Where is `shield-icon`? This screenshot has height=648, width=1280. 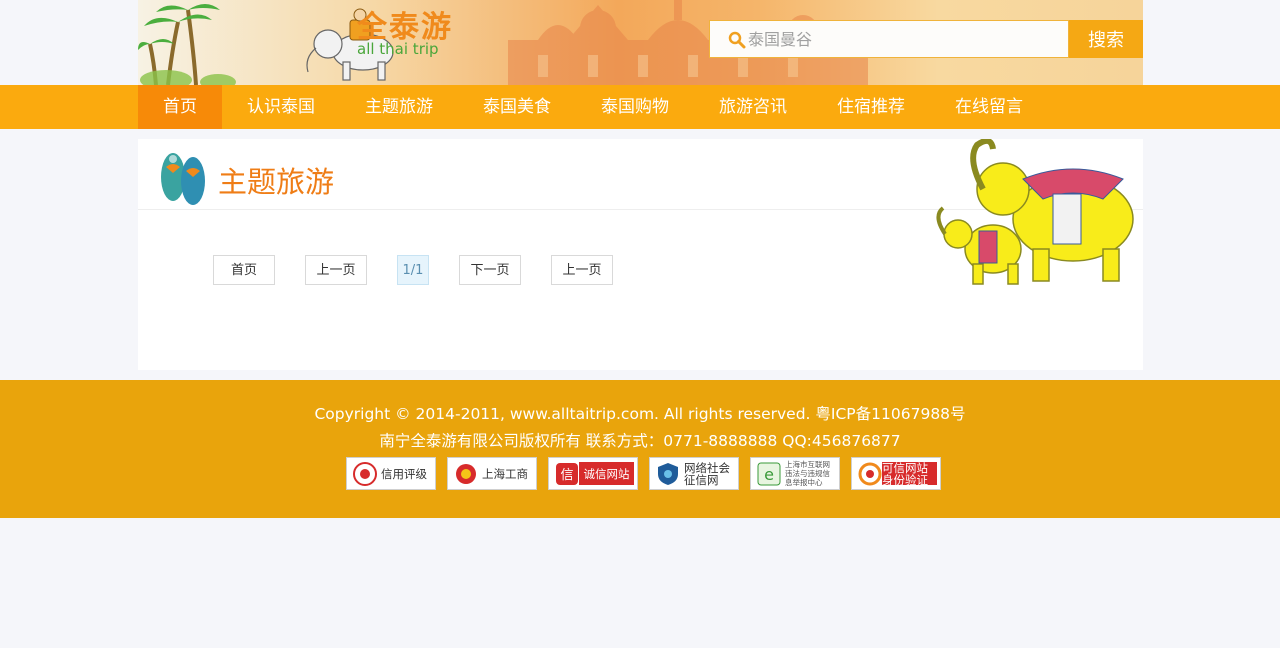
shield-icon is located at coordinates (668, 474).